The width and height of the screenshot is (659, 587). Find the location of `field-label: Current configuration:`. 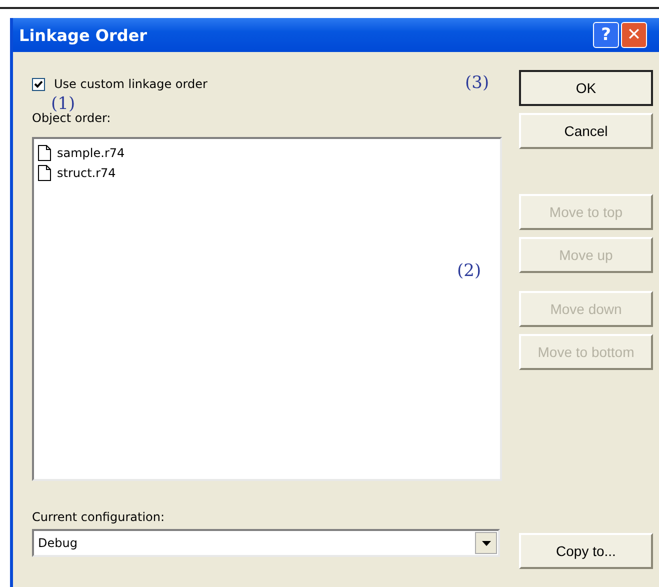

field-label: Current configuration: is located at coordinates (99, 517).